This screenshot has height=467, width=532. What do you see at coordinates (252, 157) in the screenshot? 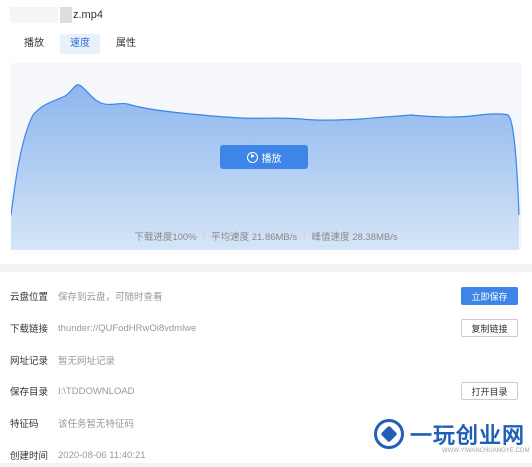
I see `play-circle-icon` at bounding box center [252, 157].